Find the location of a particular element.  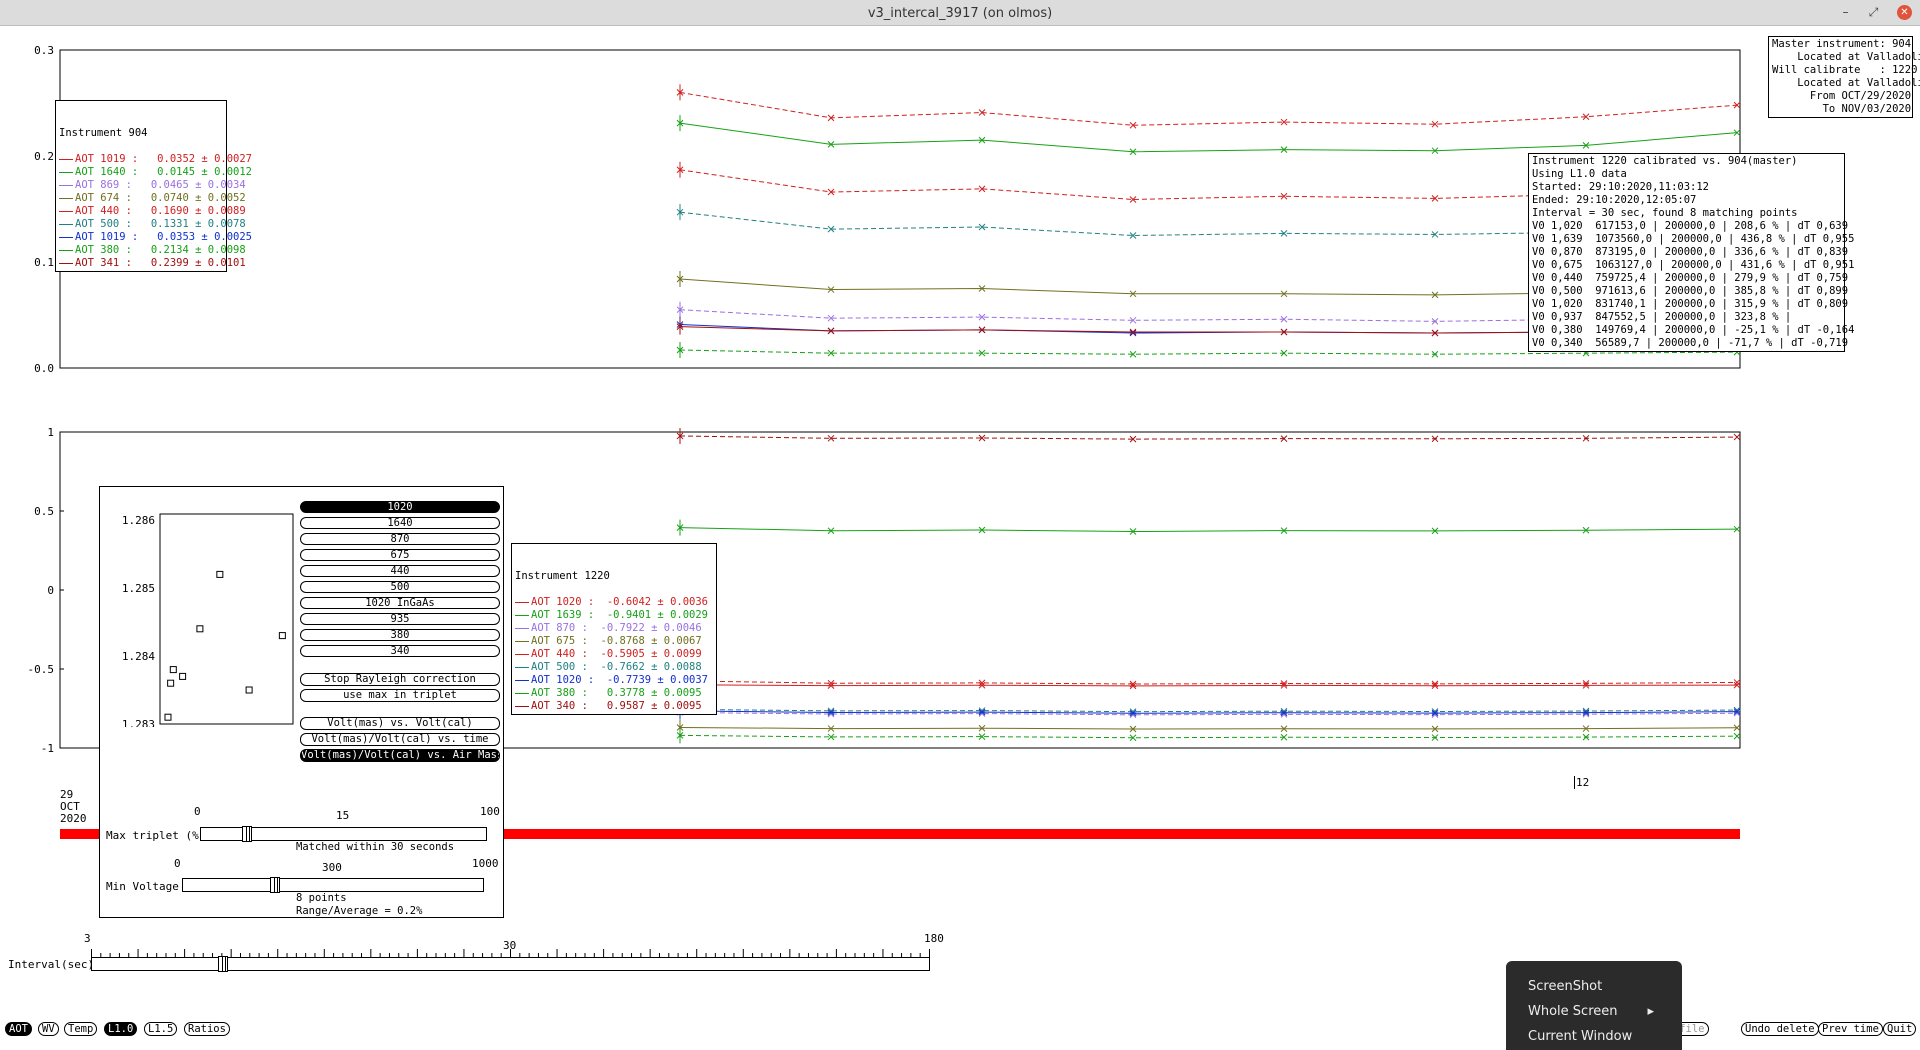

wavelength-button: 340 is located at coordinates (400, 651).